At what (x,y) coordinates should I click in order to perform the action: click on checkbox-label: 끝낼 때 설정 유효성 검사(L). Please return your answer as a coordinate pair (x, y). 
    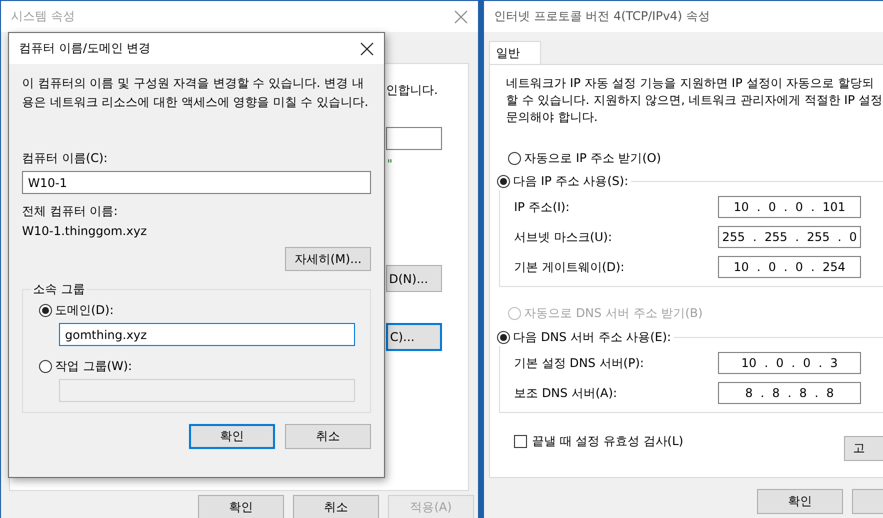
    Looking at the image, I should click on (608, 441).